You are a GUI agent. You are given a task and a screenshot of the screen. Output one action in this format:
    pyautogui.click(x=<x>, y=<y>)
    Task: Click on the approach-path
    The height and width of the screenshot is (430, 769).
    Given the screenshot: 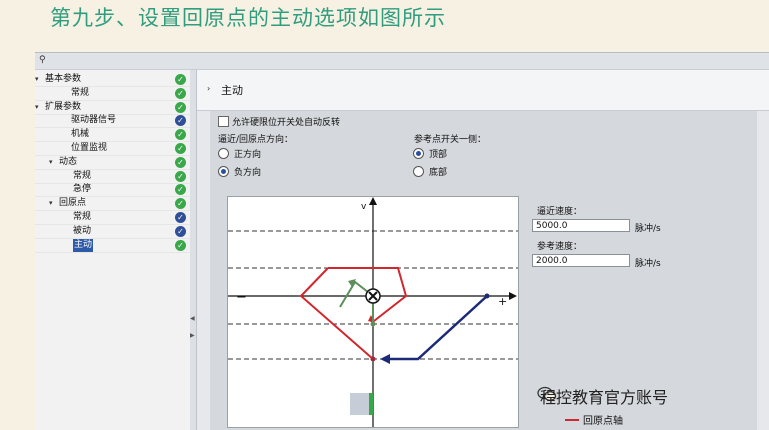 What is the action you would take?
    pyautogui.click(x=438, y=328)
    